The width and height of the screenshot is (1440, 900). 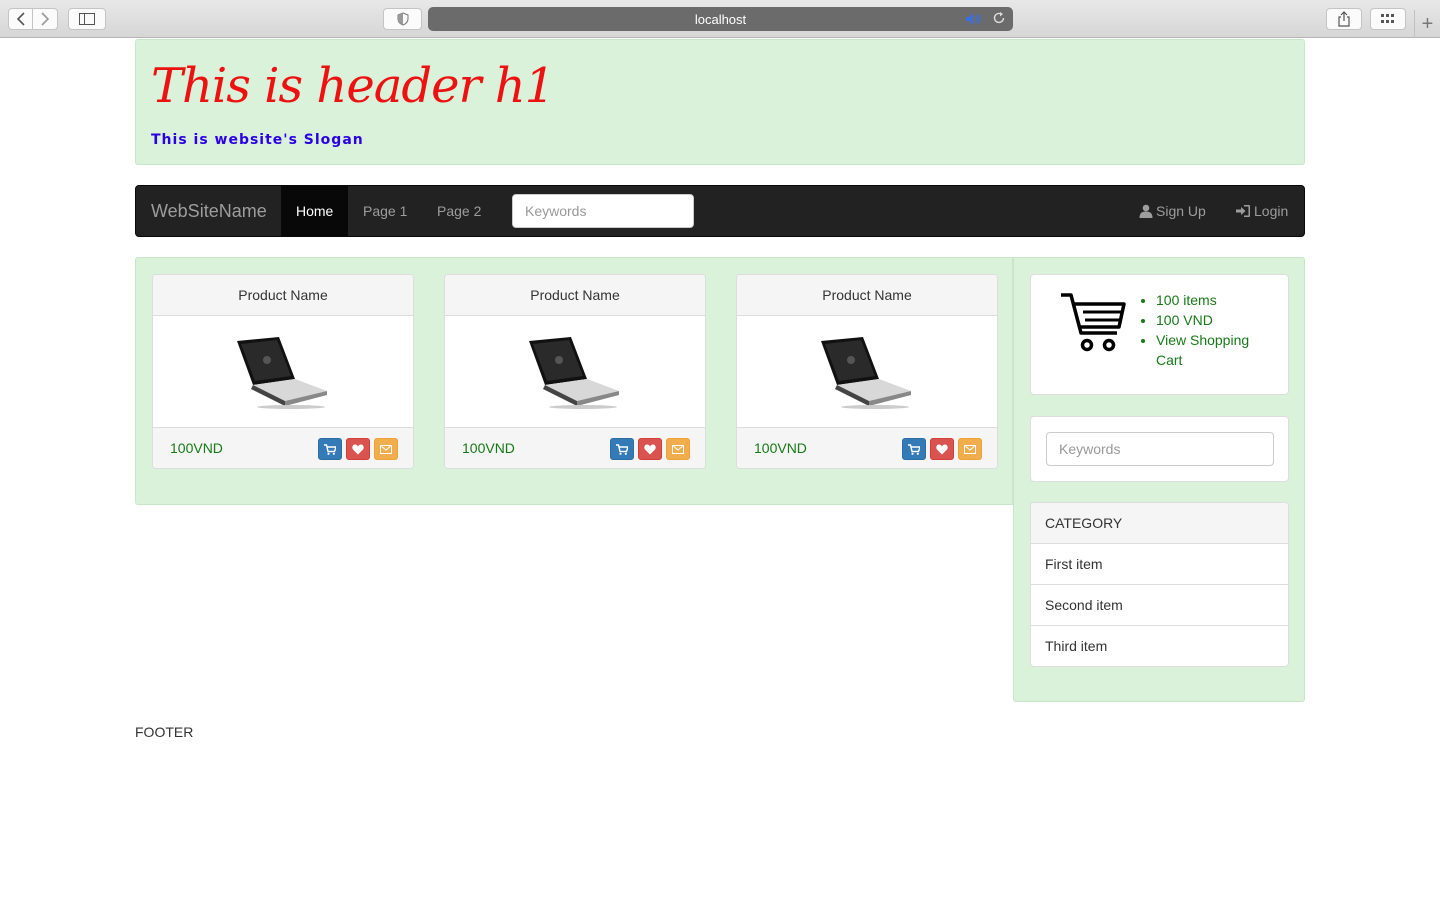 I want to click on chevron-left-icon, so click(x=20, y=19).